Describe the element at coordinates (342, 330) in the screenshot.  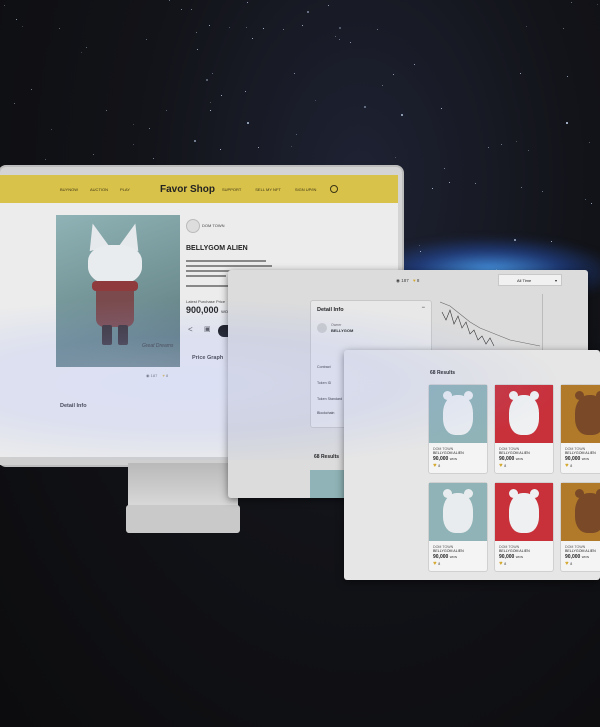
I see `owner-name: BELLYGOM` at that location.